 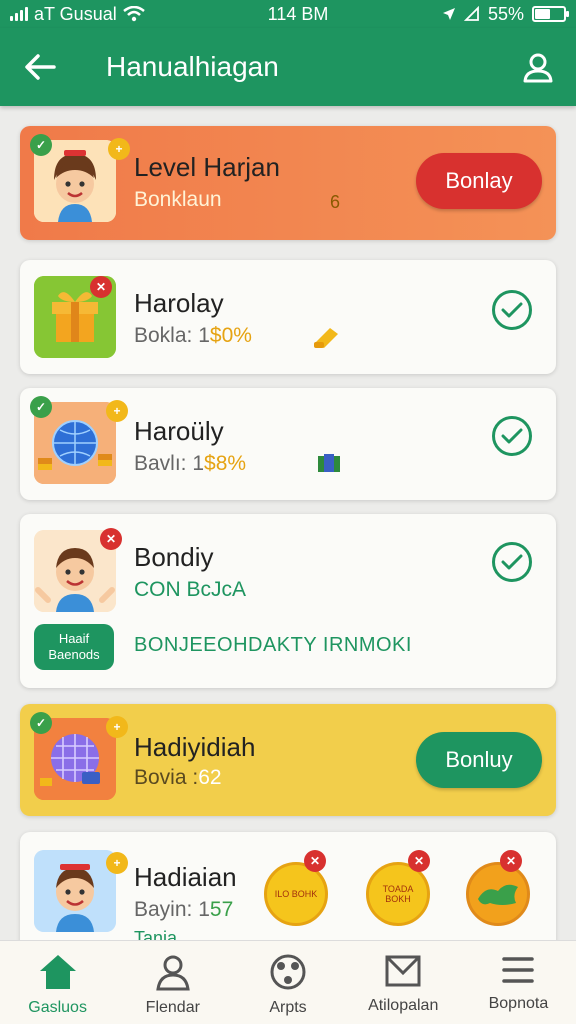 I want to click on bottom-tab-bar: Gasluos Flendar Arpts Atilopalan Bopnota, so click(x=288, y=982).